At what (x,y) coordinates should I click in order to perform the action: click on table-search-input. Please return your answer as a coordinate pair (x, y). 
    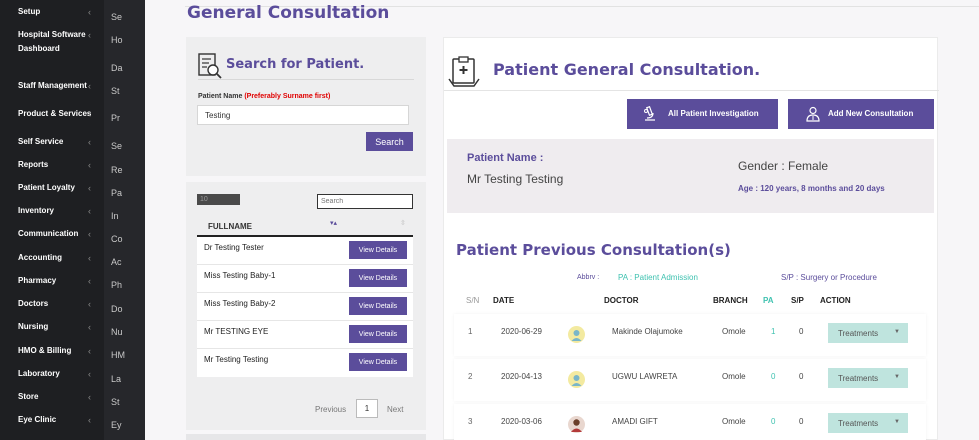
    Looking at the image, I should click on (365, 201).